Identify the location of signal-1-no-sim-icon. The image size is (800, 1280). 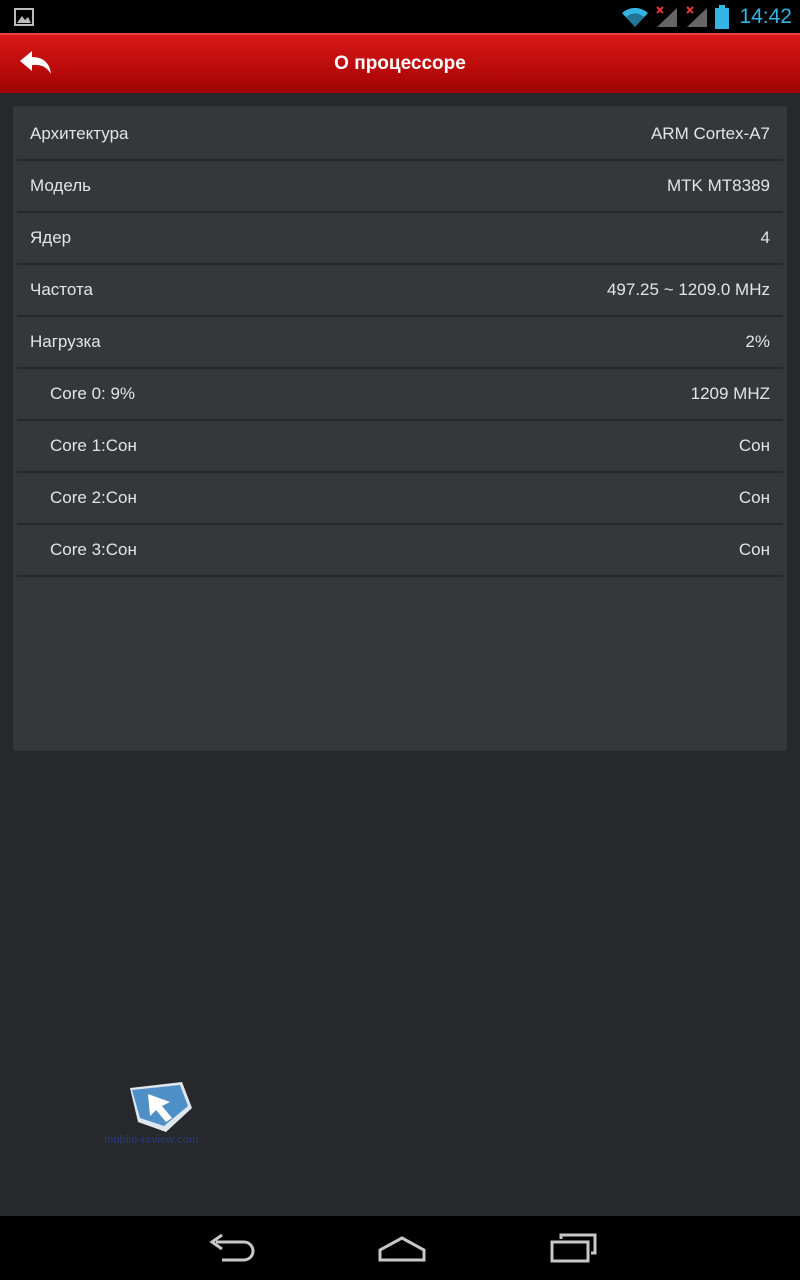
(667, 16).